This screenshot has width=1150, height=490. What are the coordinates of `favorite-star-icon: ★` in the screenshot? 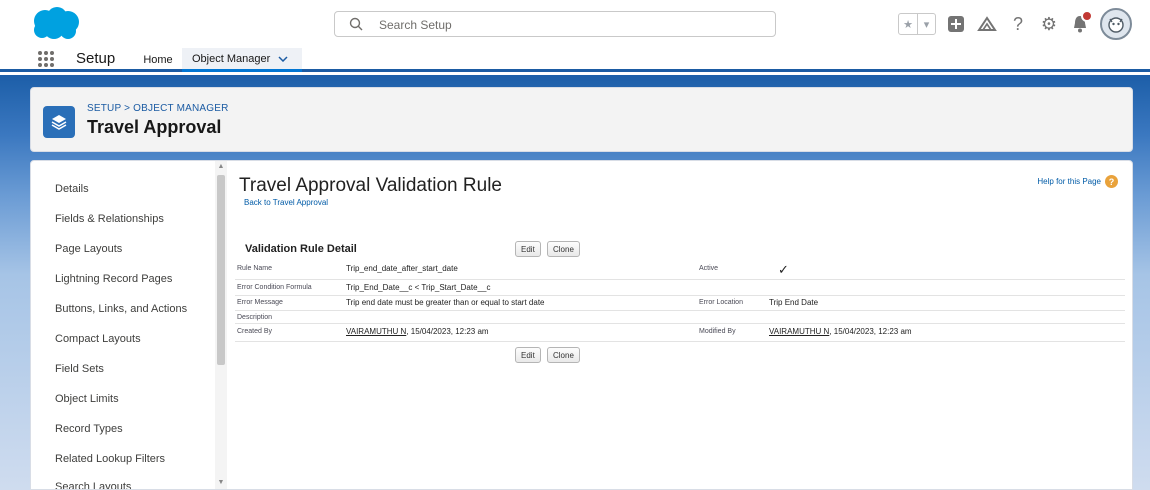 It's located at (908, 24).